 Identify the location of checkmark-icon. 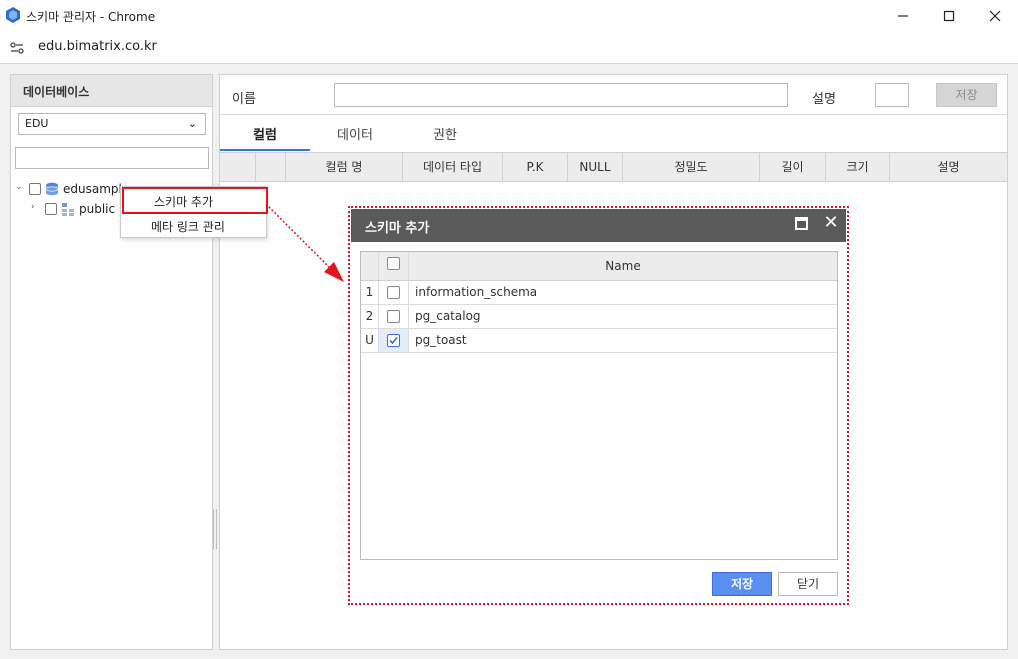
(393, 340).